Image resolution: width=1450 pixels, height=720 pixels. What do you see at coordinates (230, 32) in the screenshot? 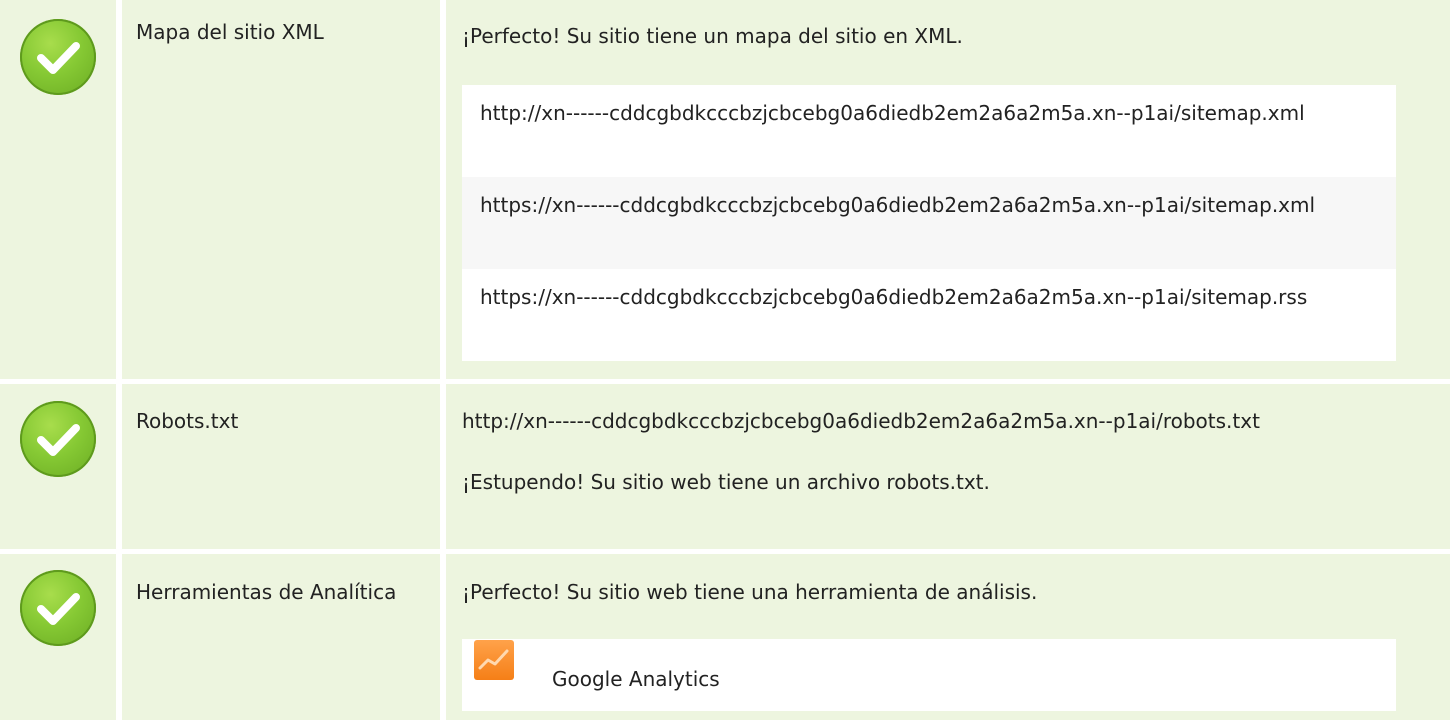
I see `check-name: Mapa del sitio XML` at bounding box center [230, 32].